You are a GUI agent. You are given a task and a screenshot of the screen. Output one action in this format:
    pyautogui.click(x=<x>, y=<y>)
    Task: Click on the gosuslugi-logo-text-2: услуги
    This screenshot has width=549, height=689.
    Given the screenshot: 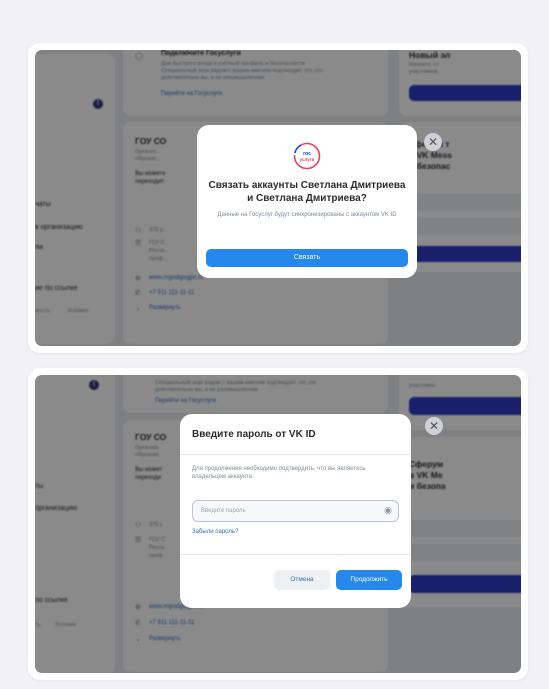 What is the action you would take?
    pyautogui.click(x=307, y=159)
    